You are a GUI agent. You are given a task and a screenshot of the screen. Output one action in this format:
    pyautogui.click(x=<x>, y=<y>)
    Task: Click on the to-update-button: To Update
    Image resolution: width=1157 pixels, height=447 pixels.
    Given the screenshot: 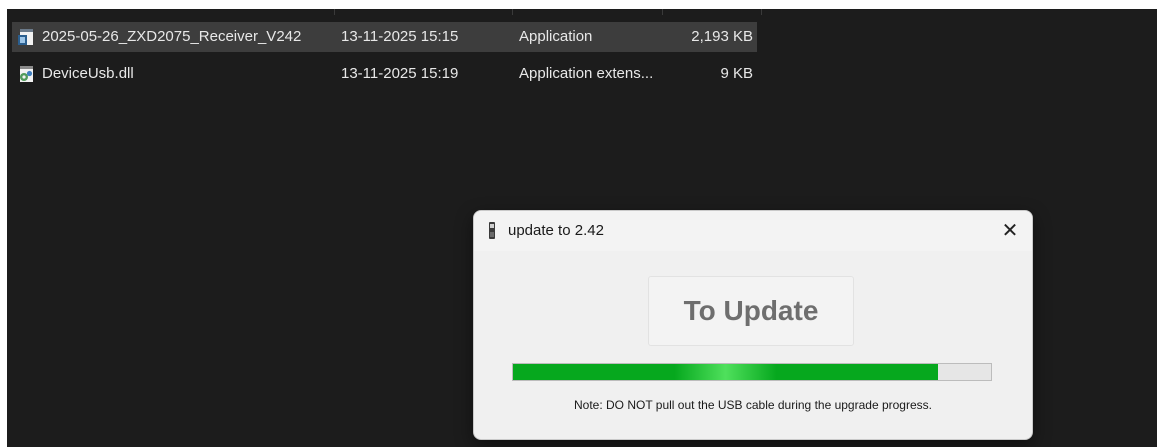 What is the action you would take?
    pyautogui.click(x=751, y=311)
    